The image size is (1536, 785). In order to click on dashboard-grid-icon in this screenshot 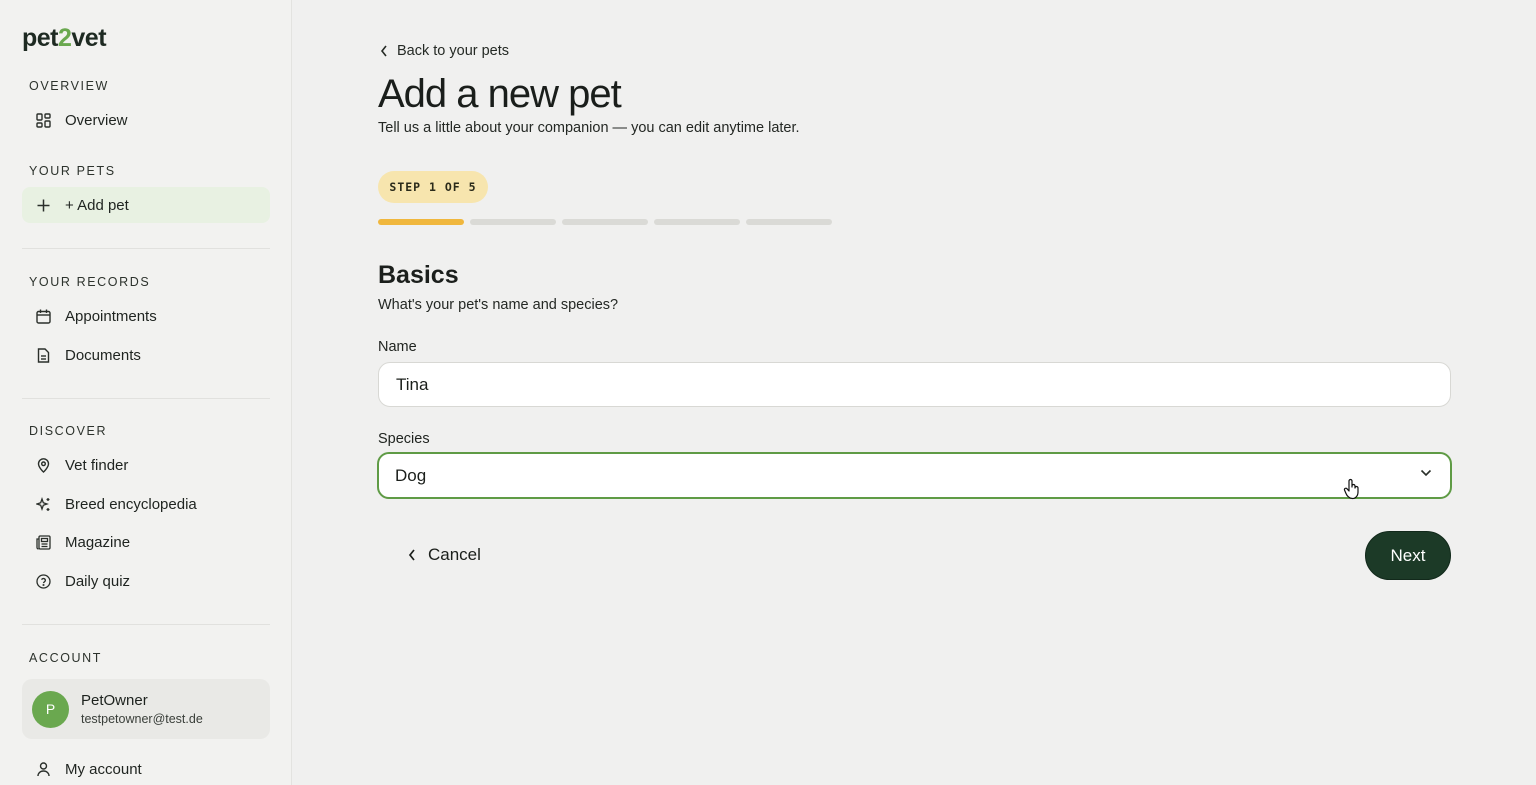, I will do `click(43, 120)`.